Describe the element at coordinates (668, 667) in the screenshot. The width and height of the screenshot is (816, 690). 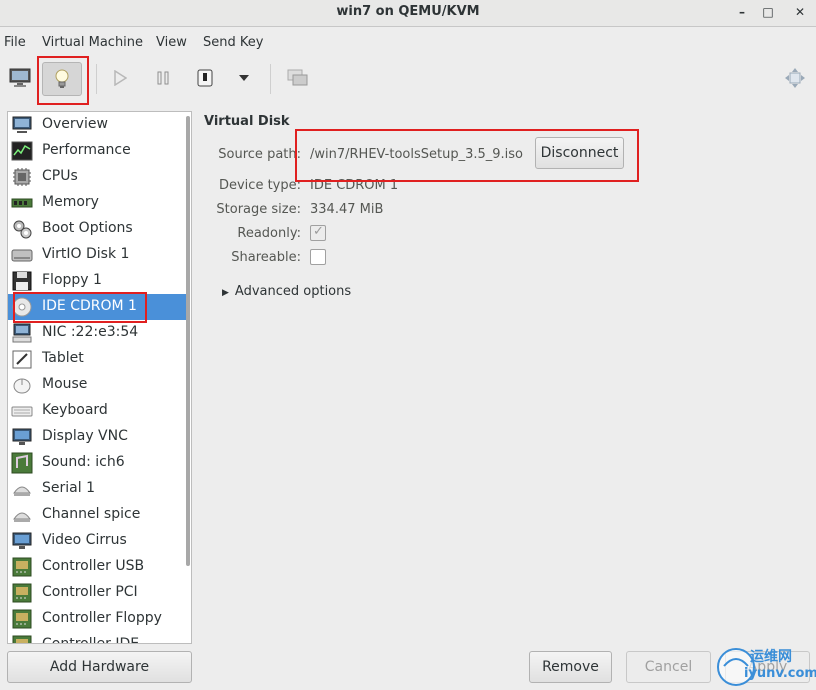
I see `cancel-button: Cancel` at that location.